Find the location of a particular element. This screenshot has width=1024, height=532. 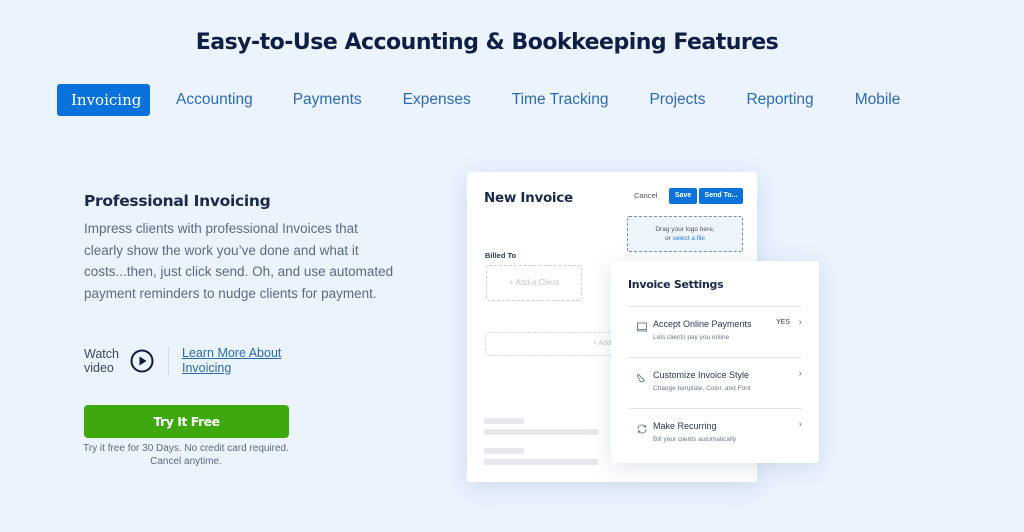

setting-label: Accept Online Payments is located at coordinates (702, 324).